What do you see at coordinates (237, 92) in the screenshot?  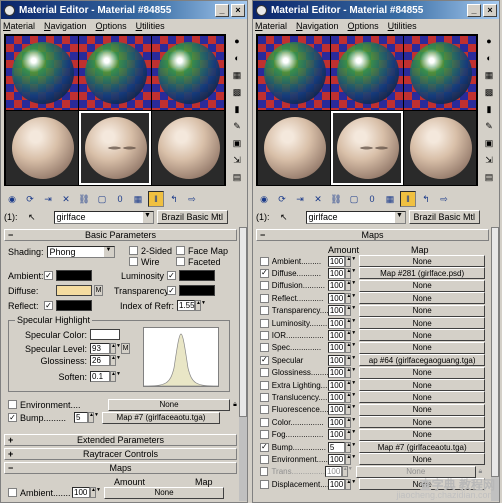 I see `uv-tiling-icon: ▩` at bounding box center [237, 92].